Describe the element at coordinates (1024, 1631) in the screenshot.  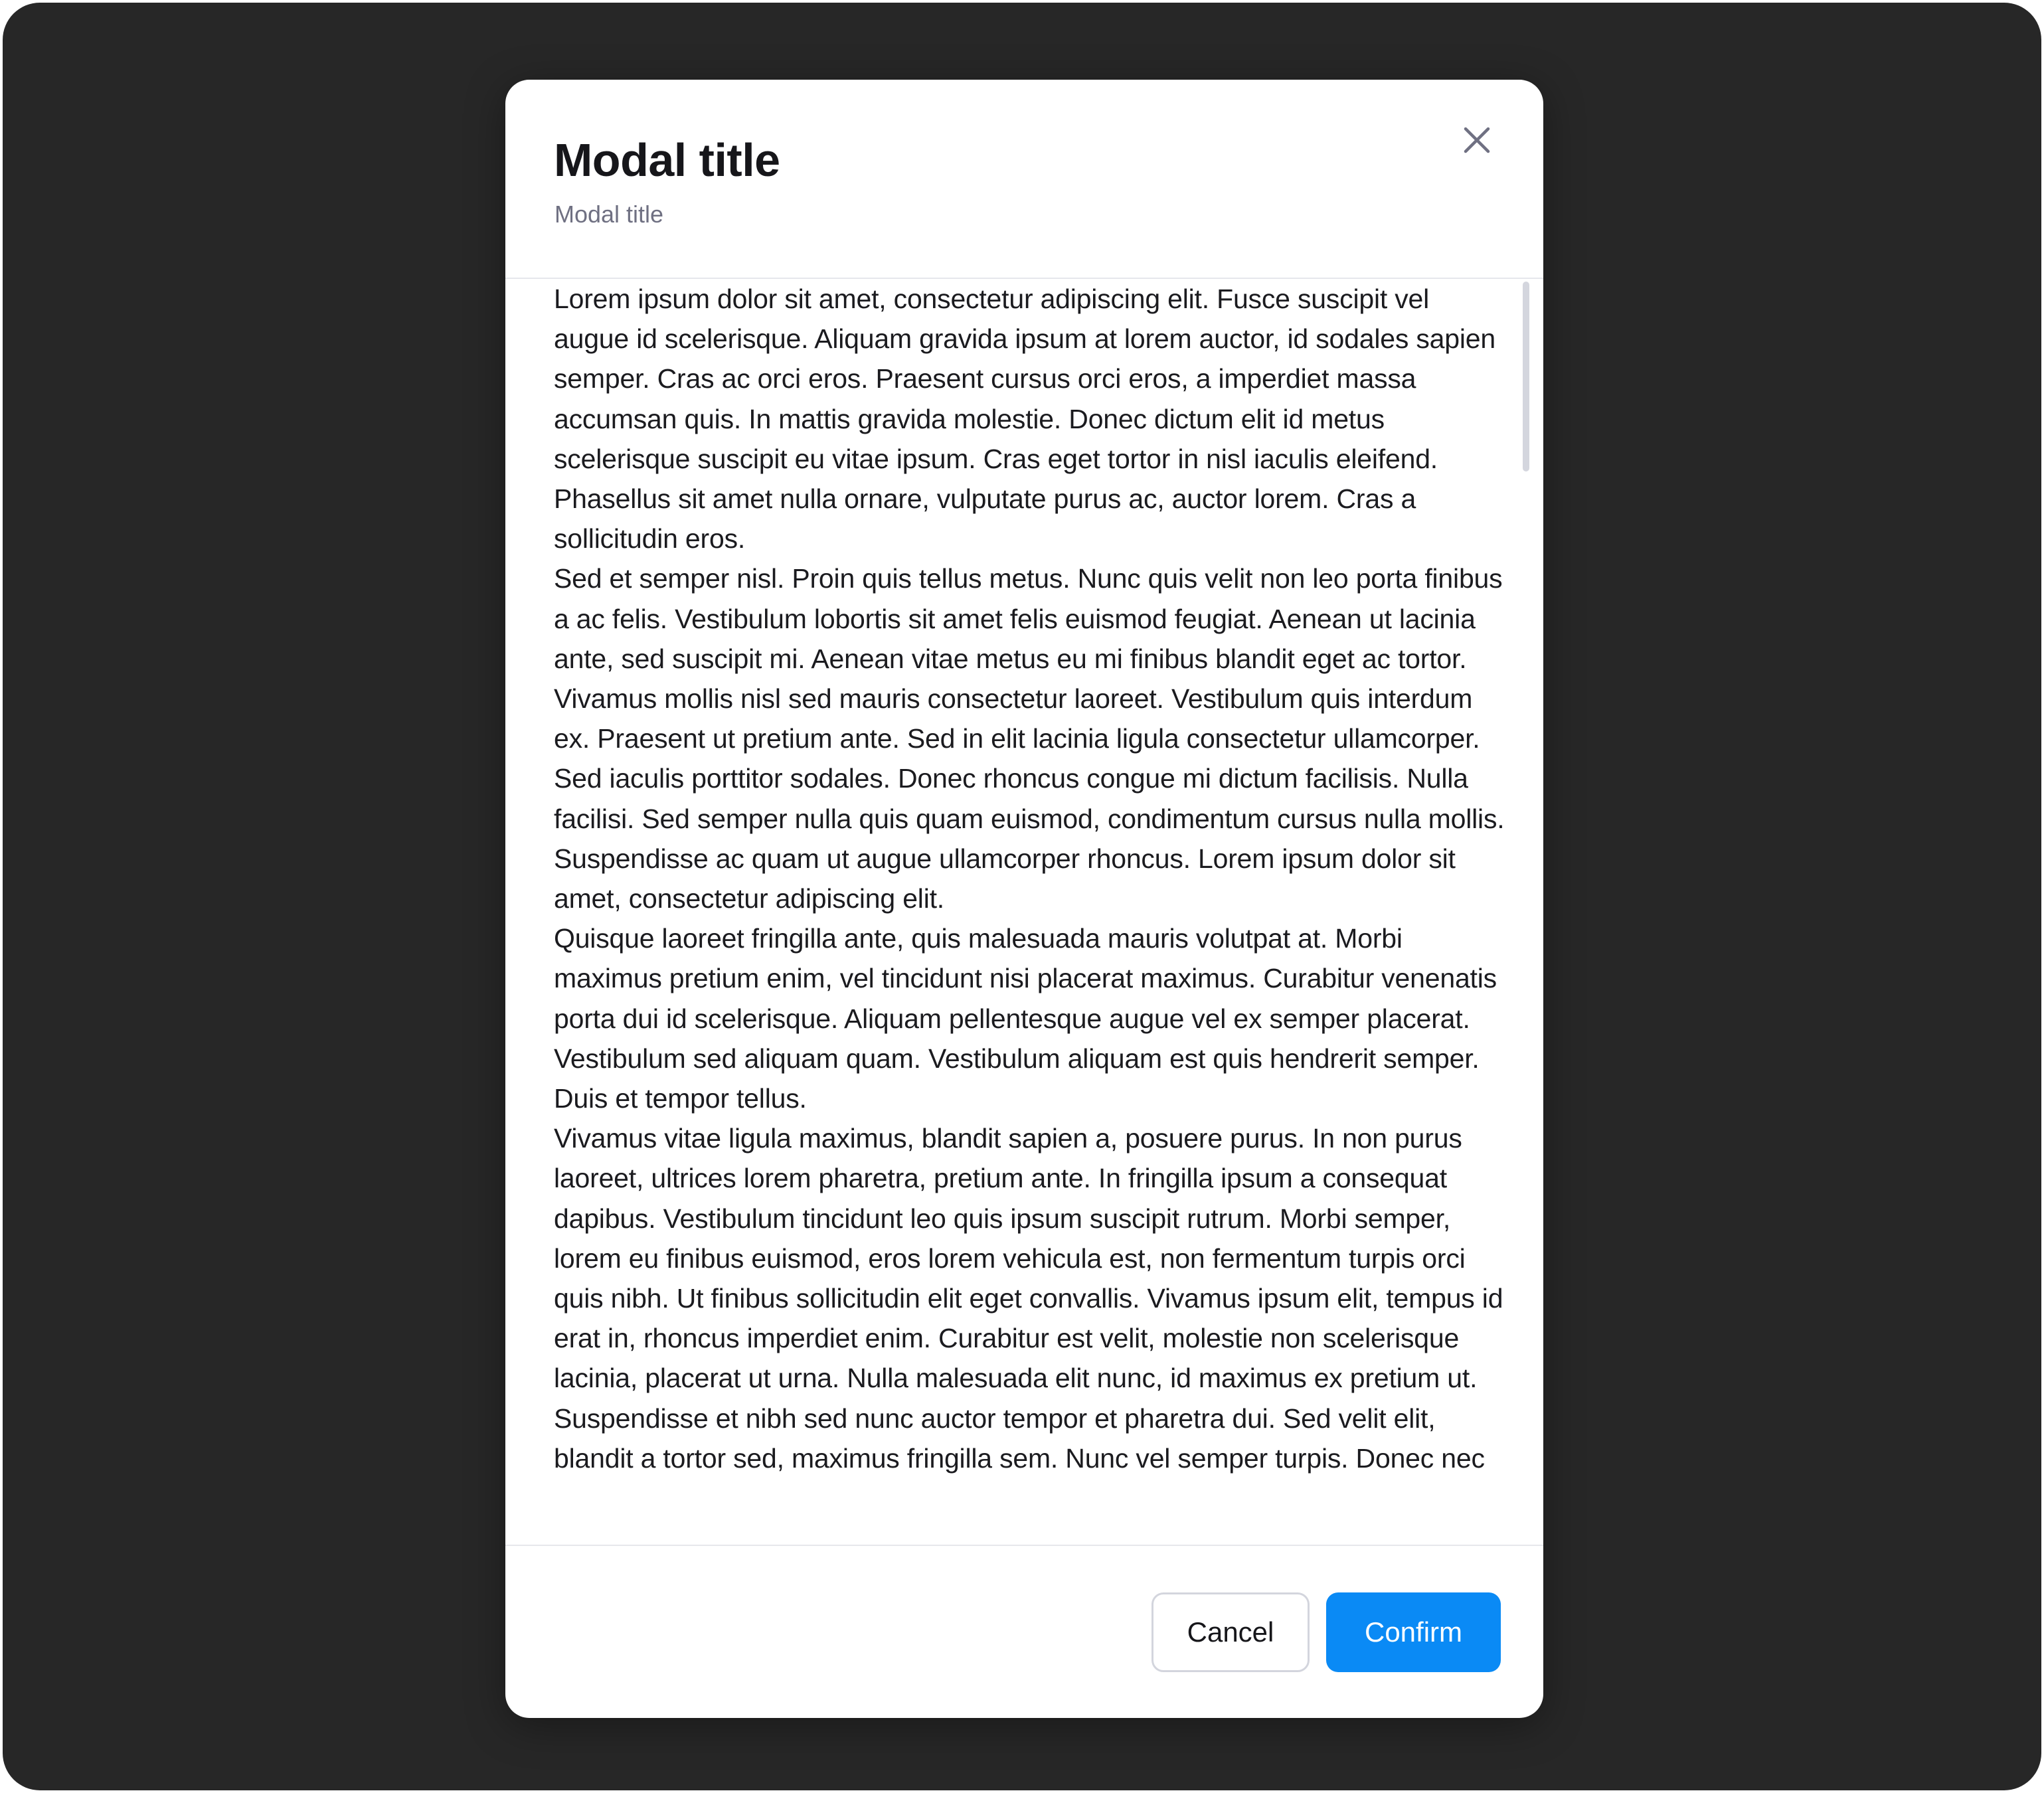
I see `modal-footer: Cancel Confirm` at that location.